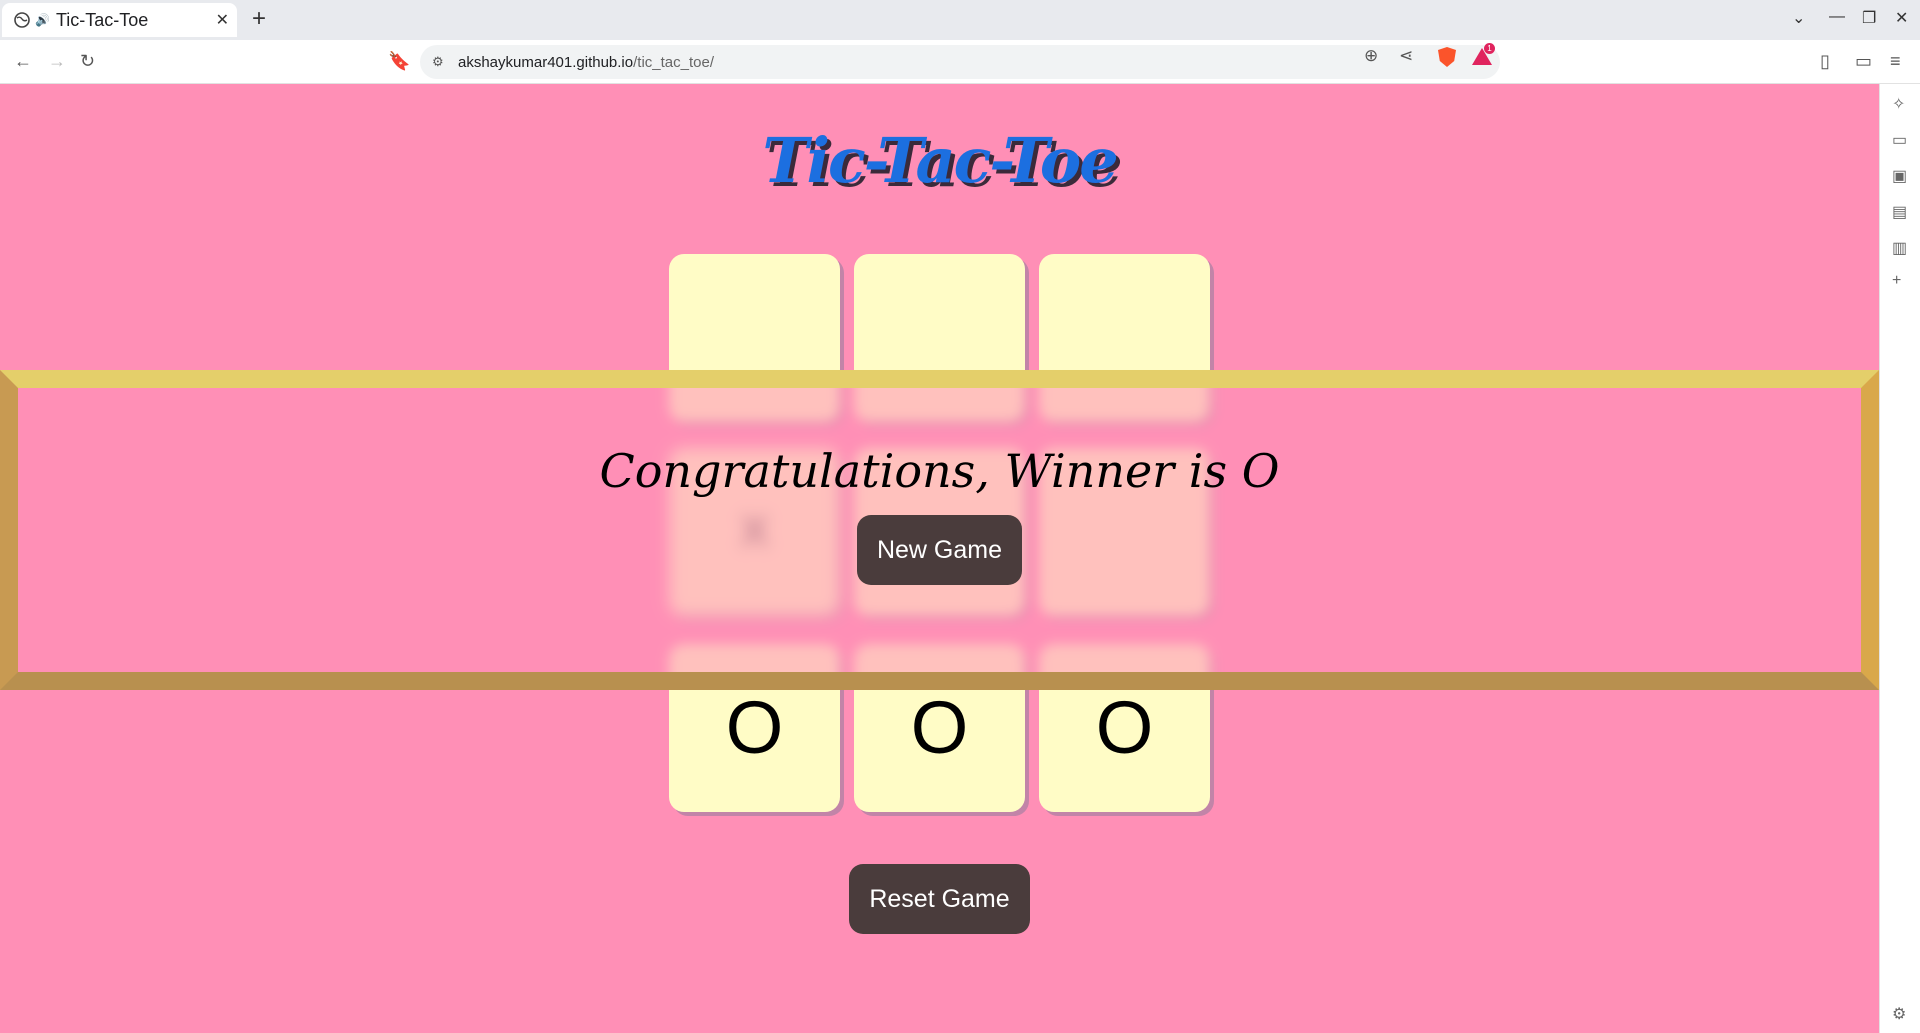  Describe the element at coordinates (1899, 140) in the screenshot. I see `talk-icon: ▭` at that location.